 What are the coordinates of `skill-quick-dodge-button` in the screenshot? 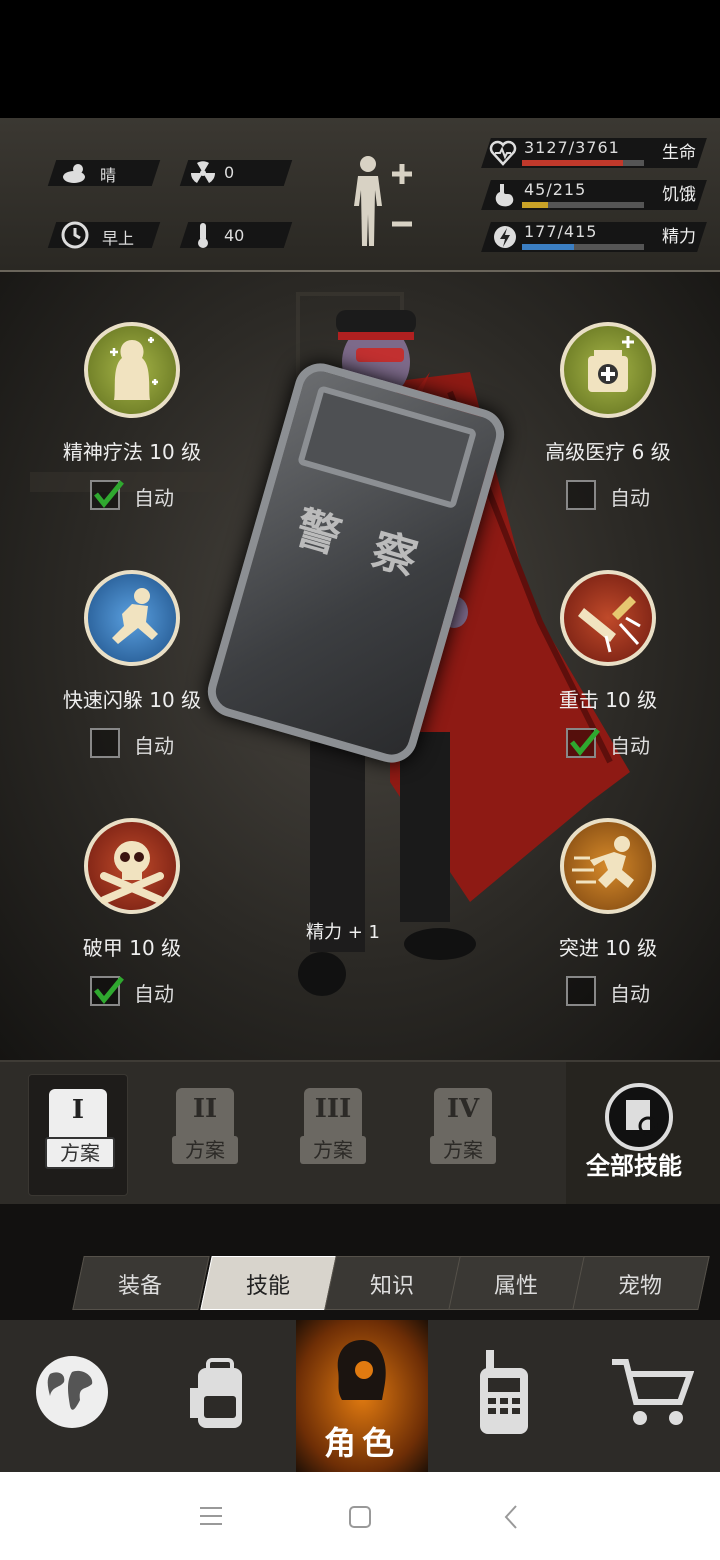 It's located at (132, 618).